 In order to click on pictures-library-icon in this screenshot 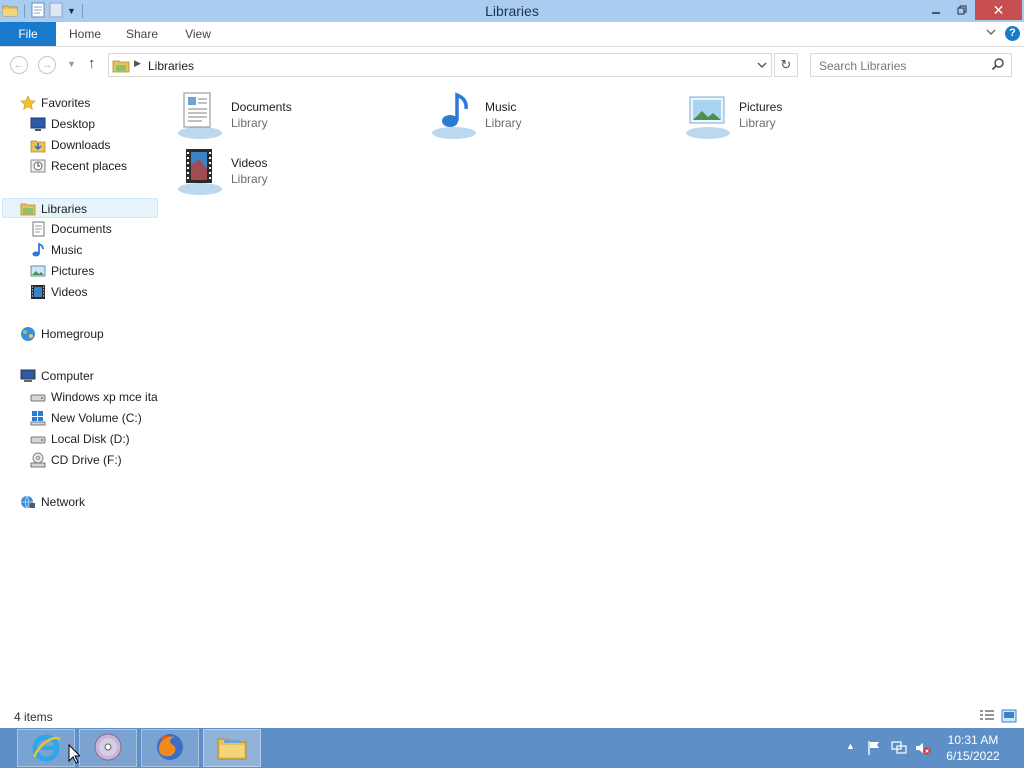, I will do `click(710, 115)`.